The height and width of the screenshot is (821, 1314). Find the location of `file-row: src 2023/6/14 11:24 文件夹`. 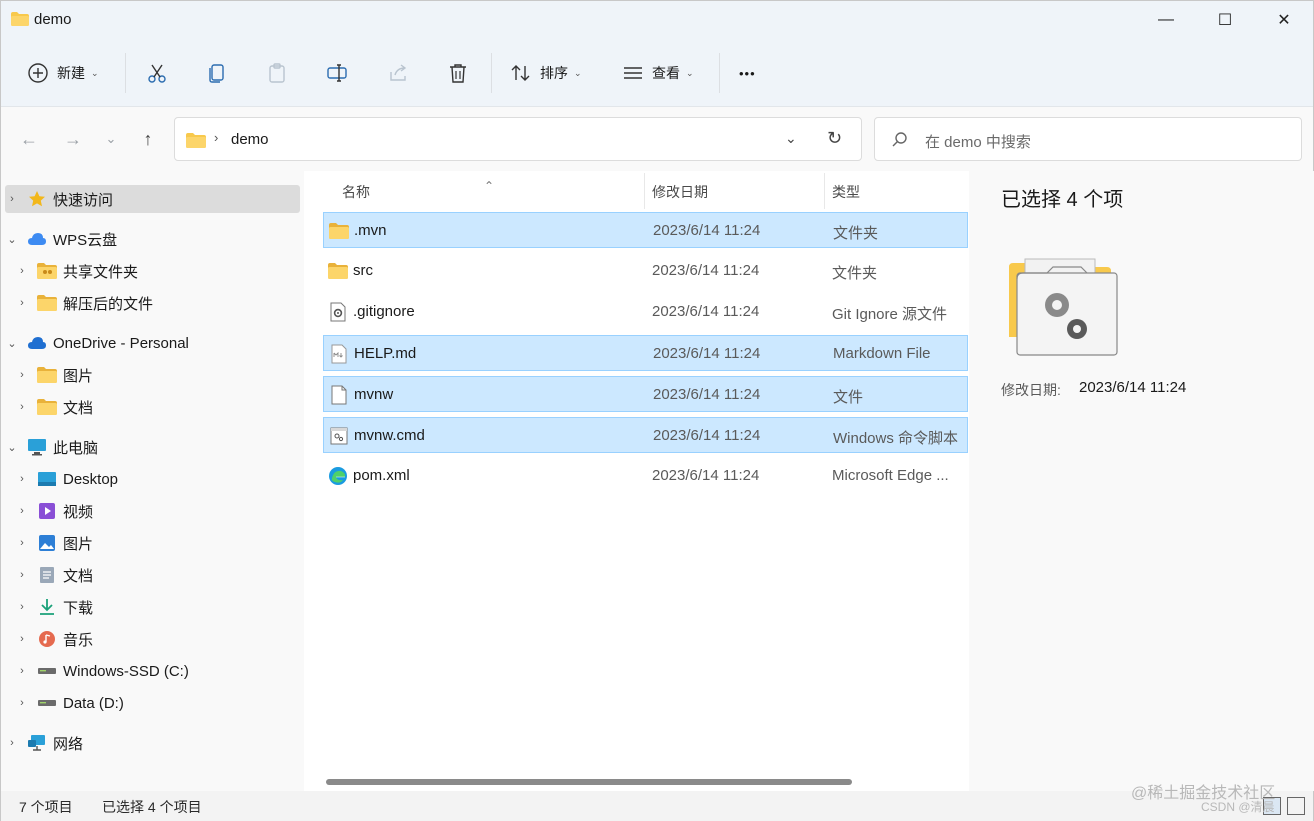

file-row: src 2023/6/14 11:24 文件夹 is located at coordinates (645, 271).